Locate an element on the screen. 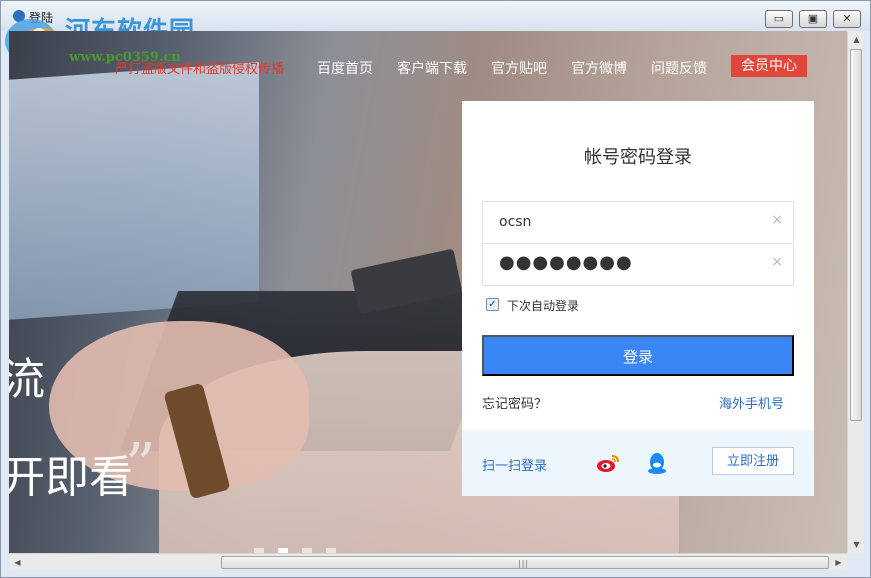  vertical-scroll-thumb is located at coordinates (856, 235).